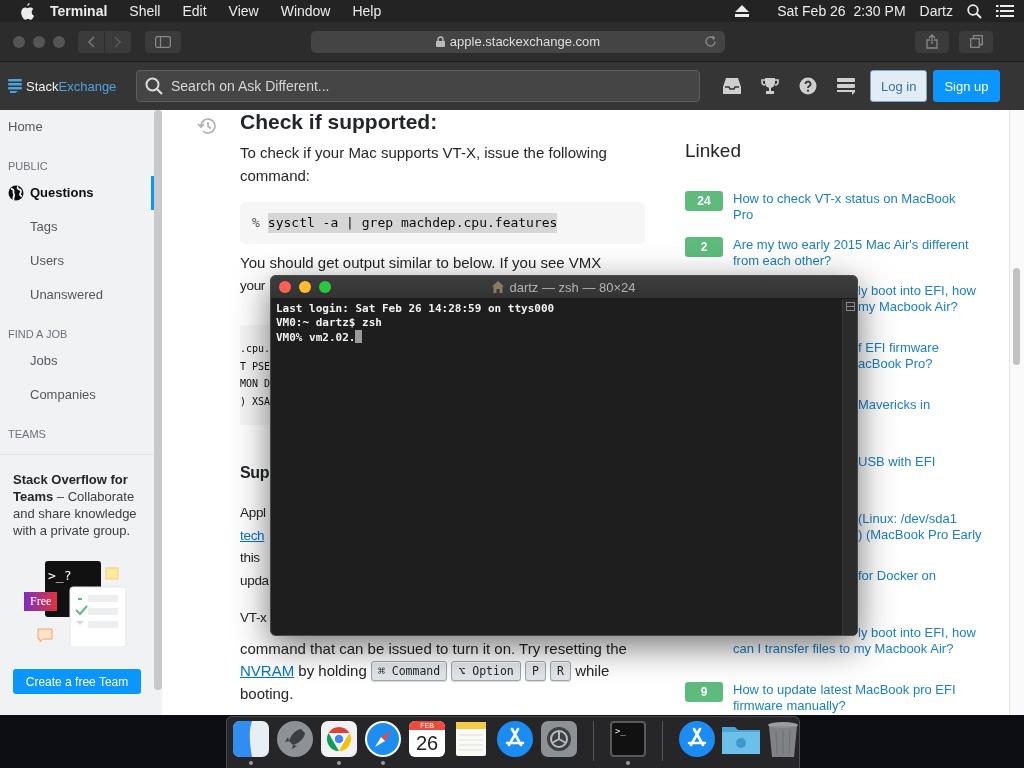 Image resolution: width=1024 pixels, height=768 pixels. I want to click on inbox-icon, so click(732, 86).